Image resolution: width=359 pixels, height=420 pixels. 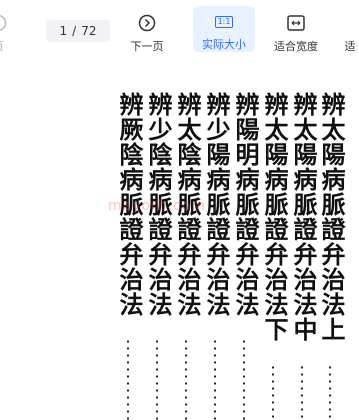 What do you see at coordinates (3, 23) in the screenshot?
I see `chevron-left-icon` at bounding box center [3, 23].